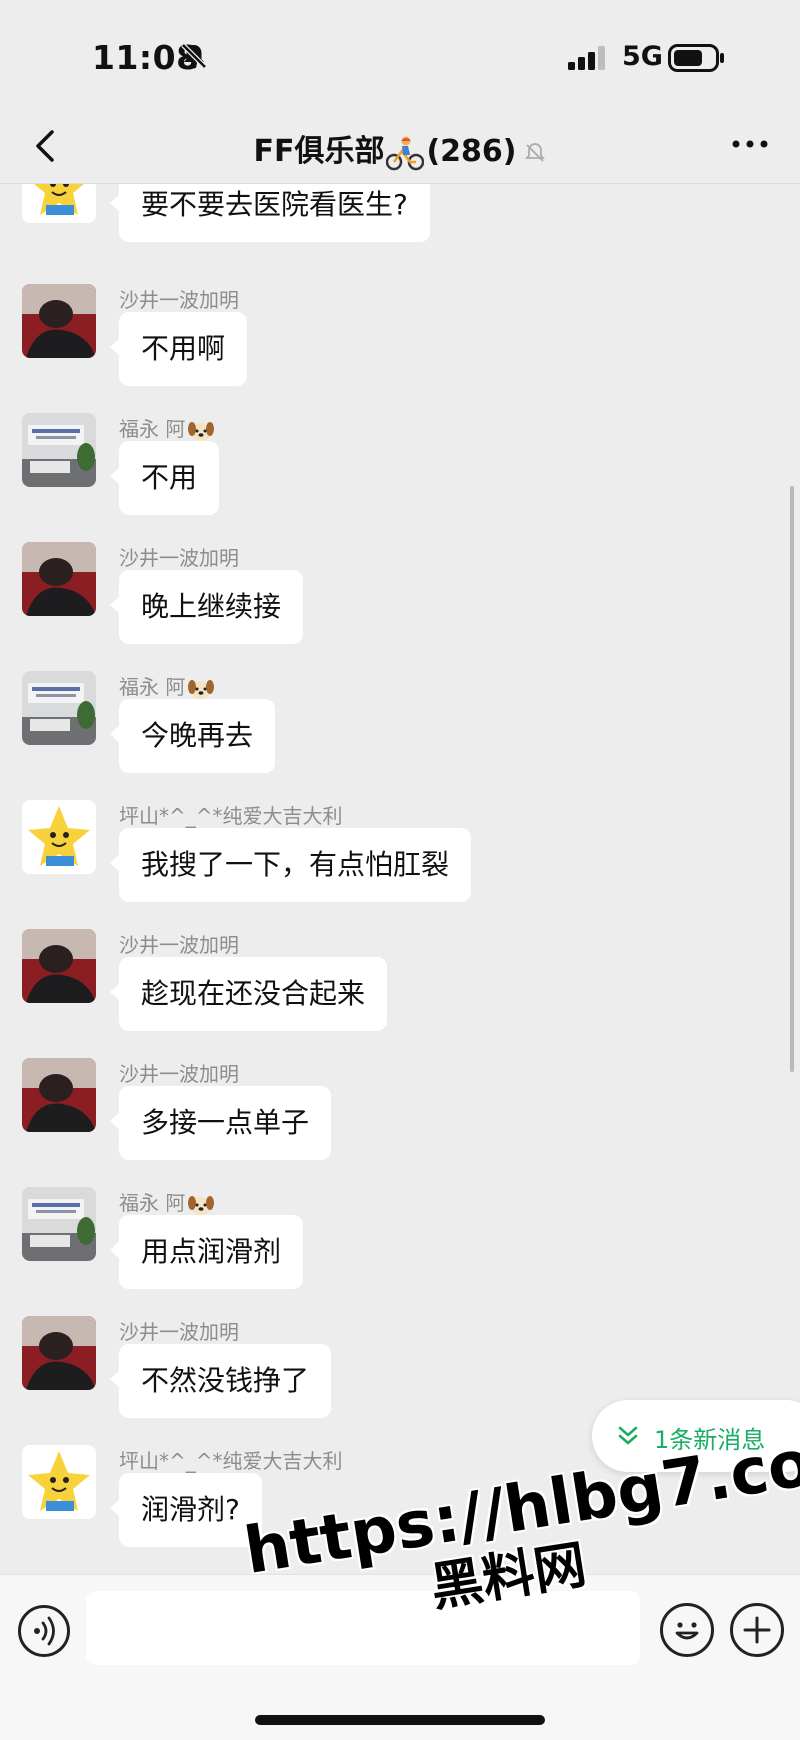 Image resolution: width=800 pixels, height=1740 pixels. I want to click on message-bubble: 我搜了一下，有点怕肛裂, so click(290, 865).